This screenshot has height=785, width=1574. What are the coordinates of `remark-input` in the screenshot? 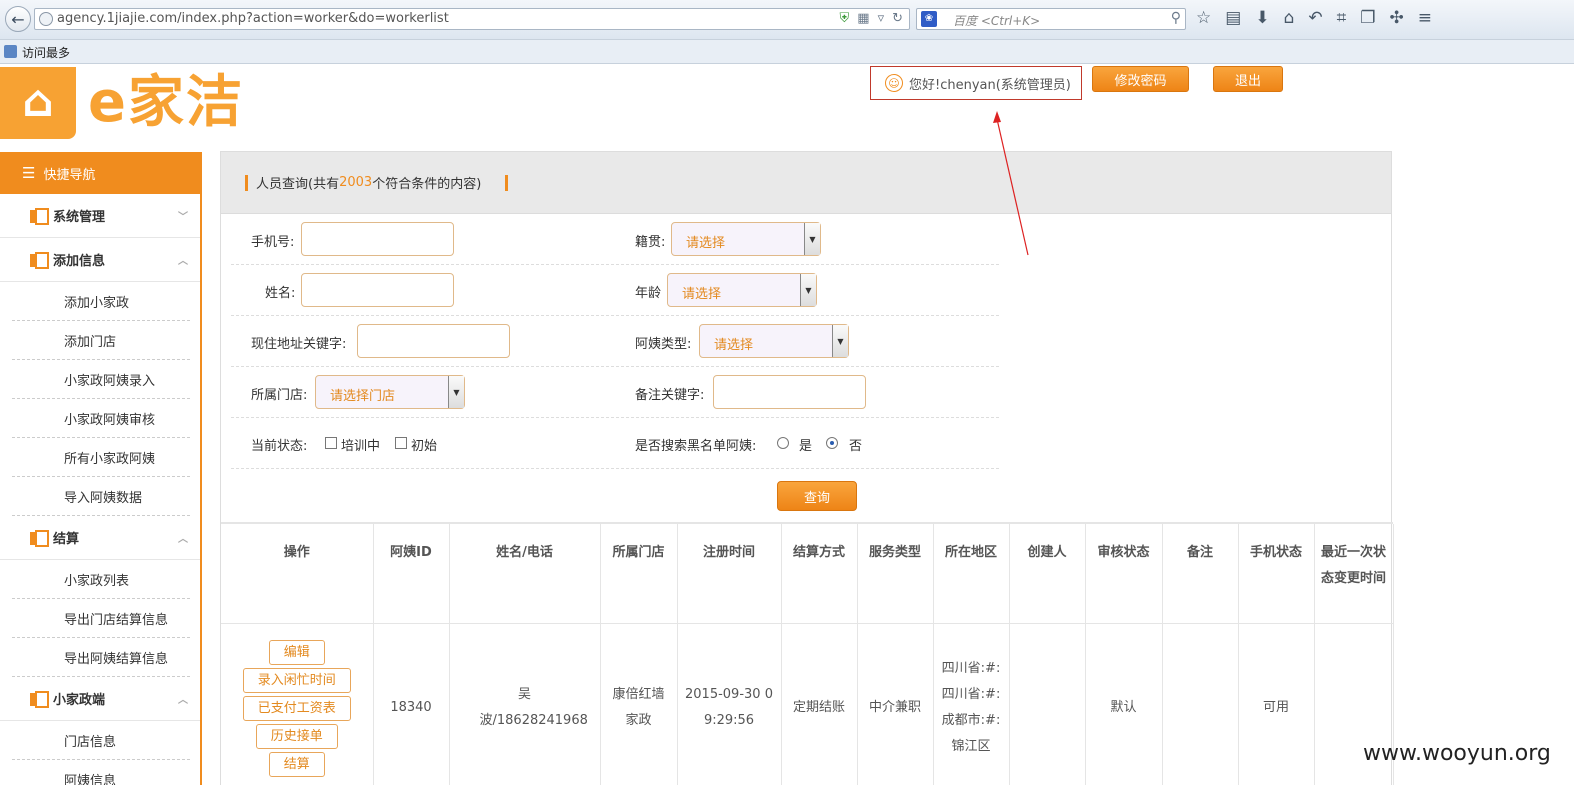 It's located at (789, 392).